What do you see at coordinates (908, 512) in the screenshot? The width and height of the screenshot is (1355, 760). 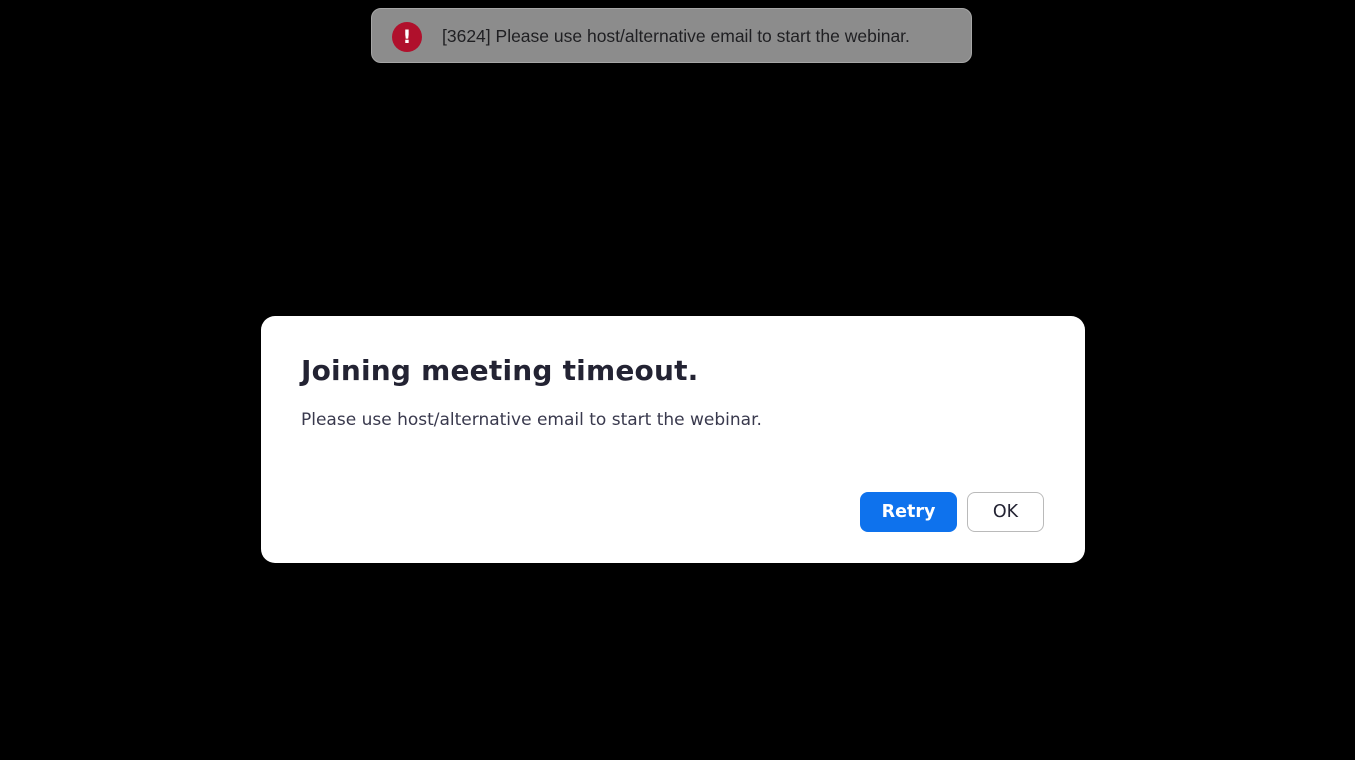 I see `retry-button: Retry` at bounding box center [908, 512].